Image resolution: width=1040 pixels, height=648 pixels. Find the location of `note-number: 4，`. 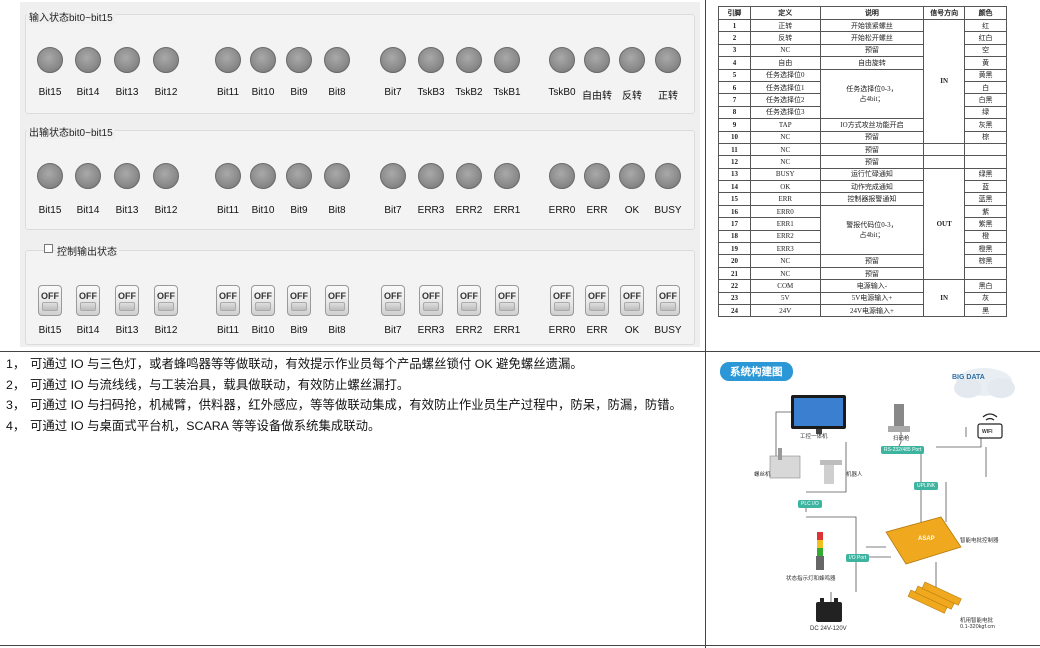

note-number: 4， is located at coordinates (16, 425).